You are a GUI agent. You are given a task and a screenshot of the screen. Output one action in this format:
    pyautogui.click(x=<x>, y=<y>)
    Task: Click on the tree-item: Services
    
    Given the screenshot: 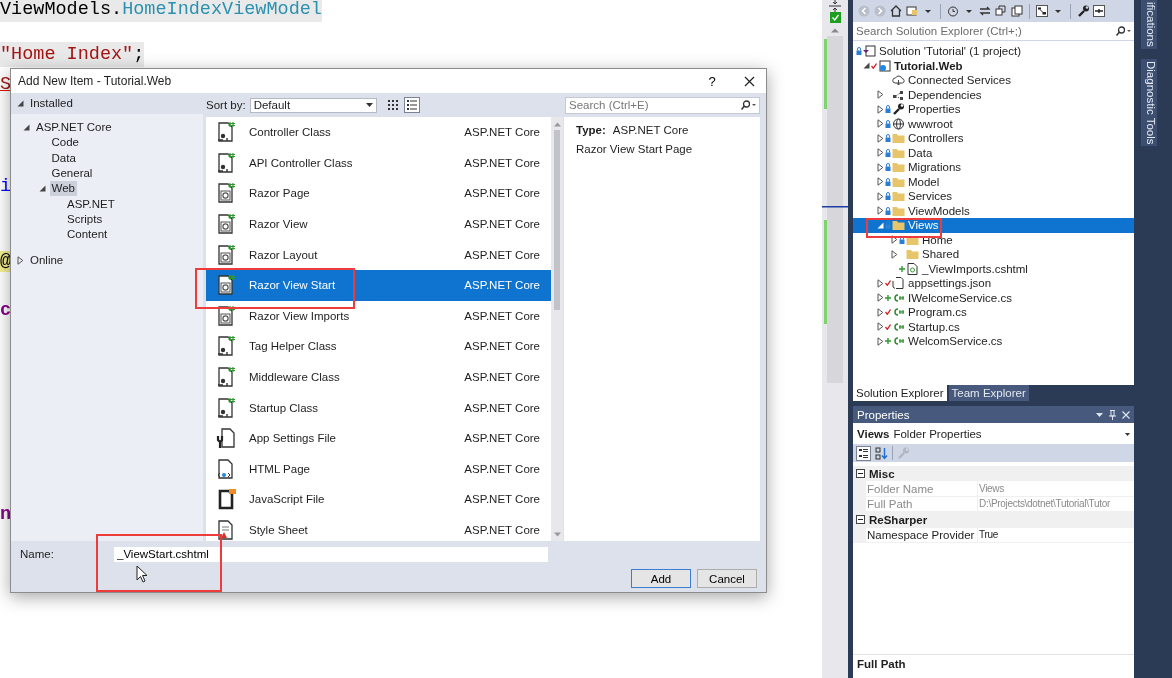 What is the action you would take?
    pyautogui.click(x=993, y=196)
    